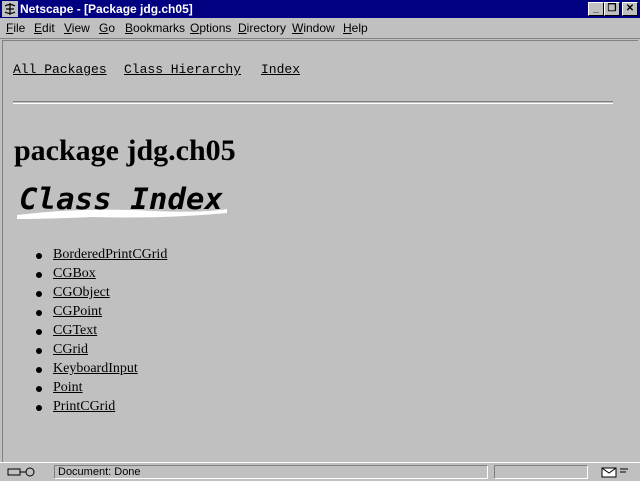 The height and width of the screenshot is (481, 640). I want to click on class-link: CGrid, so click(70, 350).